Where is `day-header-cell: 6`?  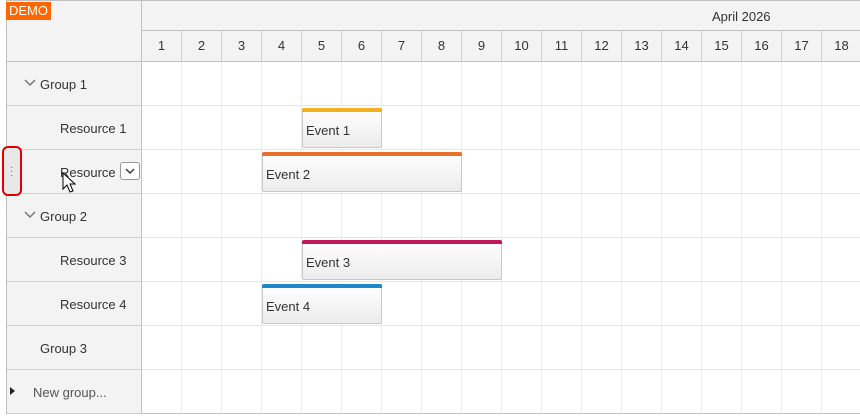
day-header-cell: 6 is located at coordinates (362, 46).